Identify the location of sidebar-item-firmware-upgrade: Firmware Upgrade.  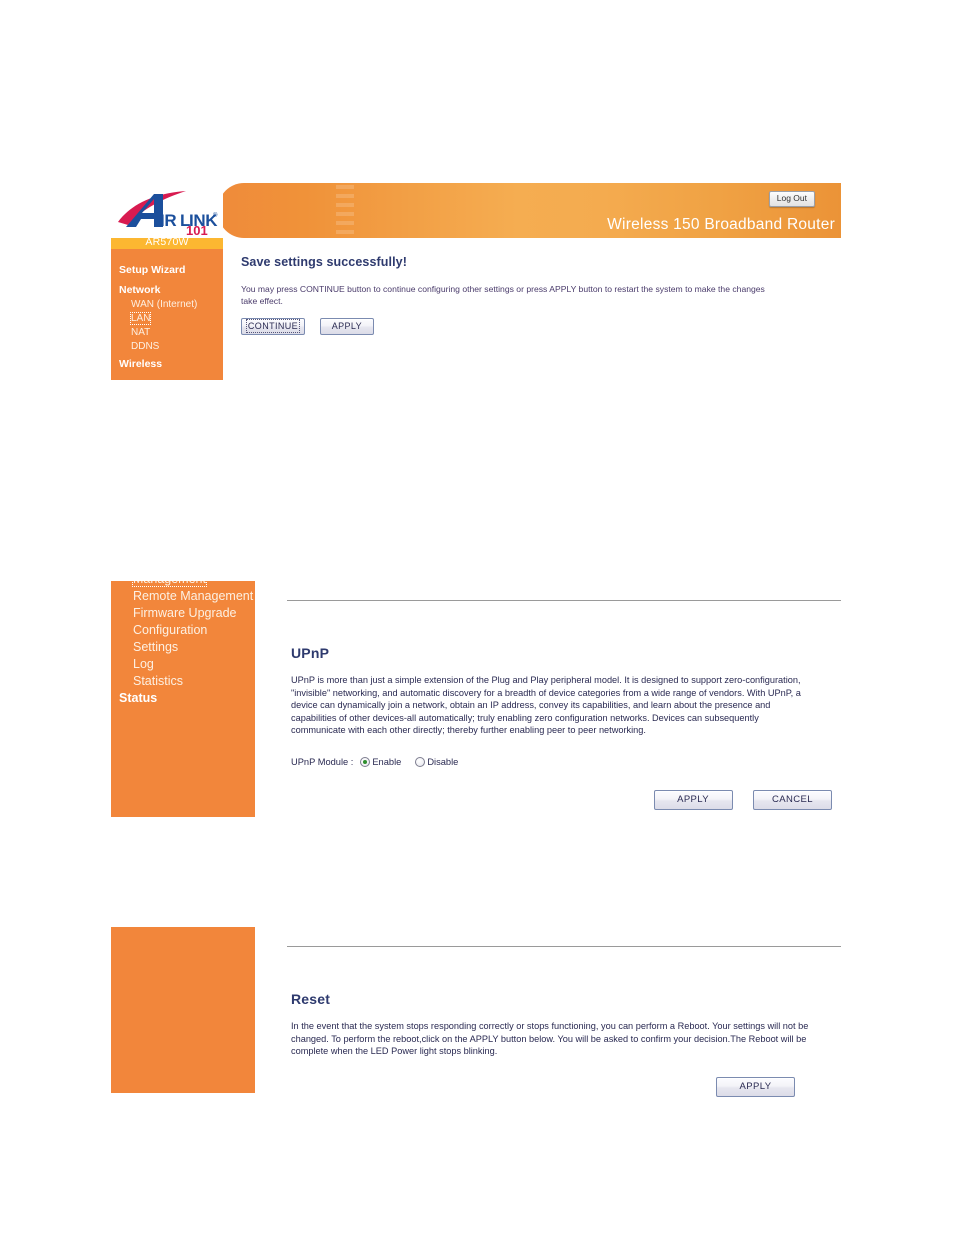
(183, 613).